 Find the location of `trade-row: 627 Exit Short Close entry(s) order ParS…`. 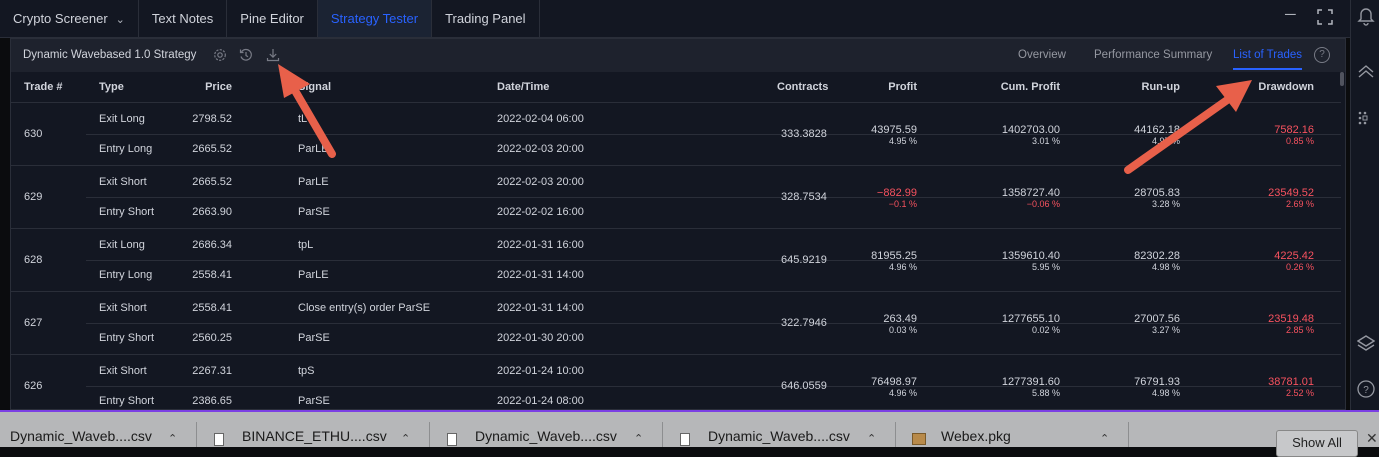

trade-row: 627 Exit Short Close entry(s) order ParS… is located at coordinates (676, 323).